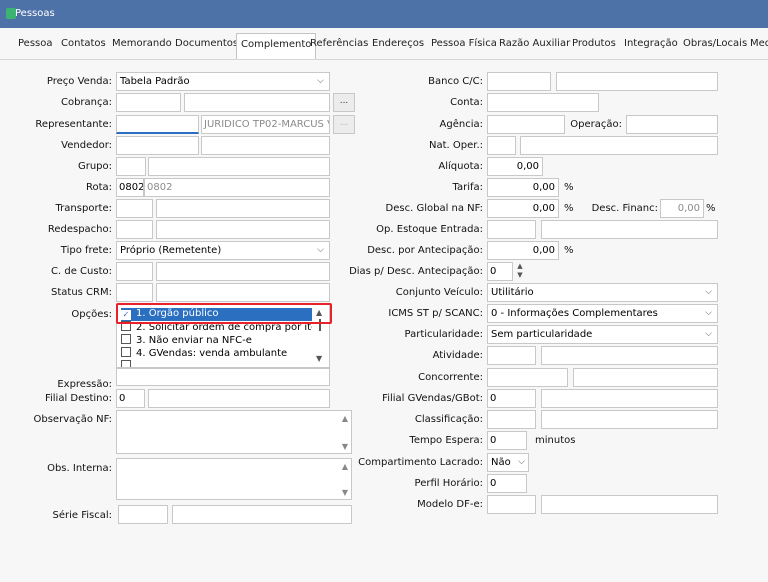 This screenshot has height=582, width=768. What do you see at coordinates (148, 102) in the screenshot?
I see `cobranca-code-input` at bounding box center [148, 102].